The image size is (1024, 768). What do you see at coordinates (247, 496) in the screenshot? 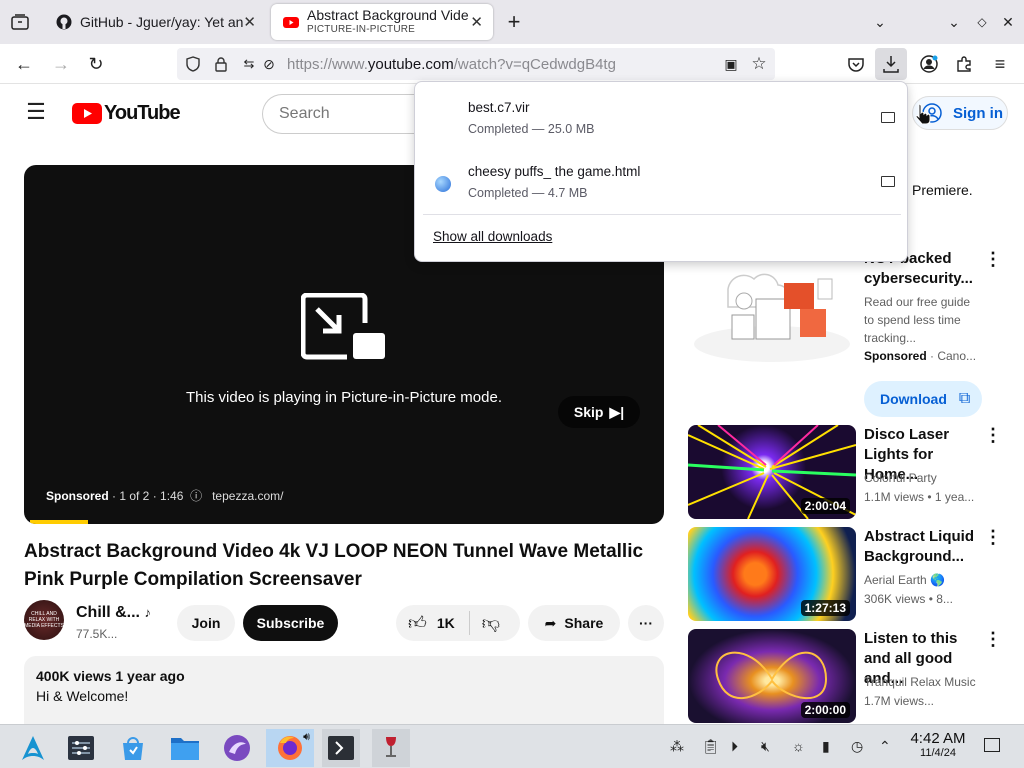
I see `ad-domain-link: tepezza.com/` at bounding box center [247, 496].